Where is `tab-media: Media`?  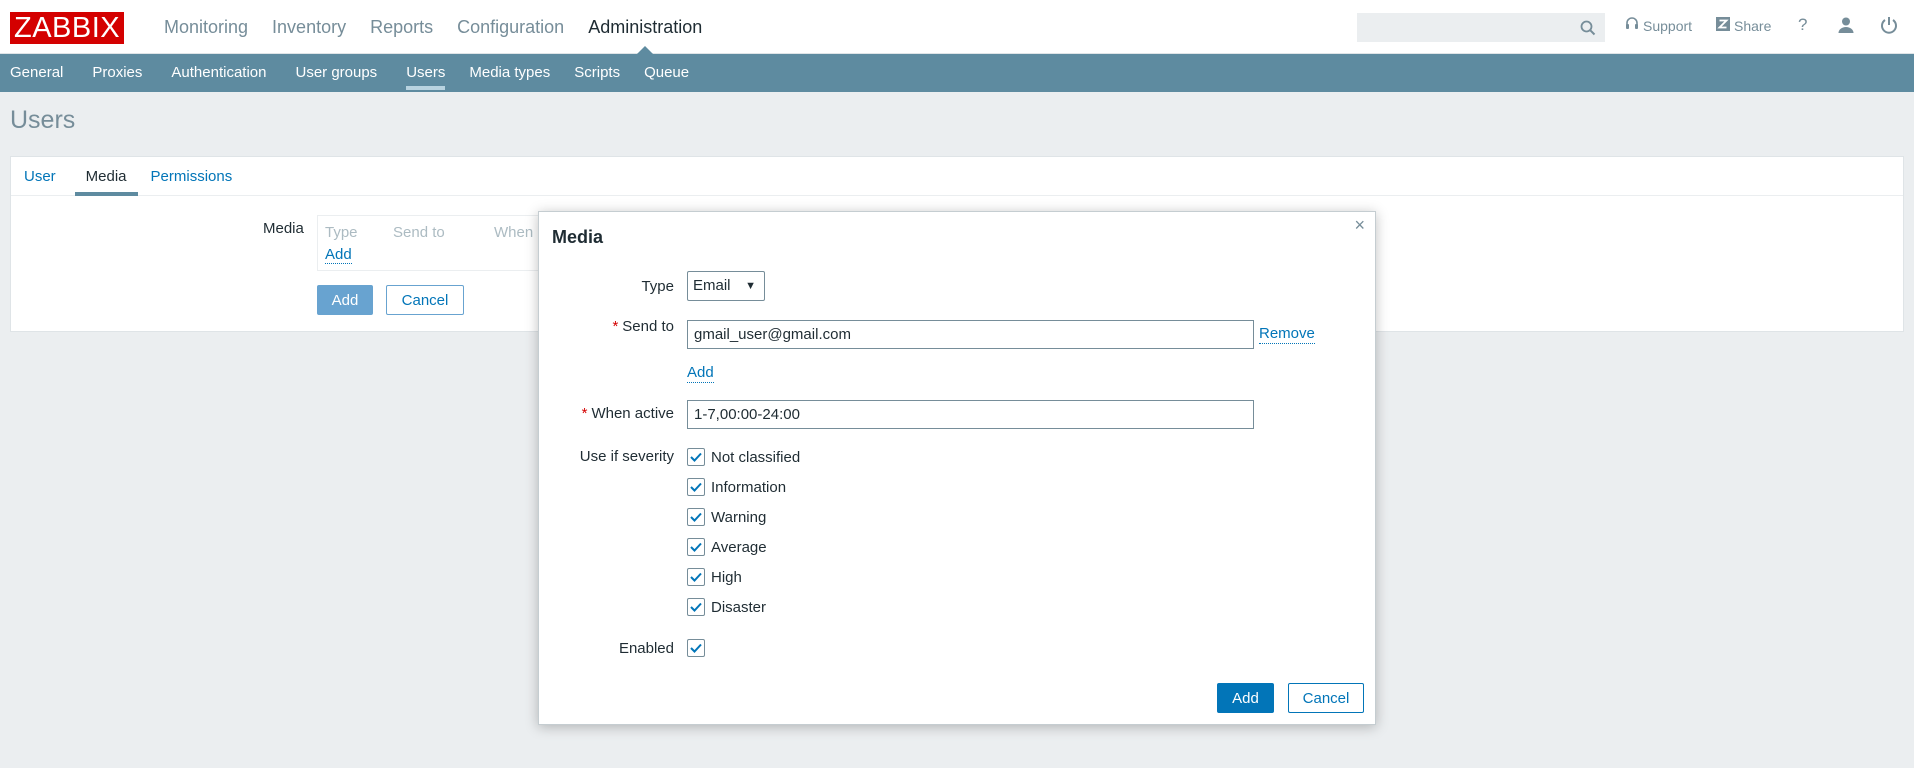
tab-media: Media is located at coordinates (106, 176).